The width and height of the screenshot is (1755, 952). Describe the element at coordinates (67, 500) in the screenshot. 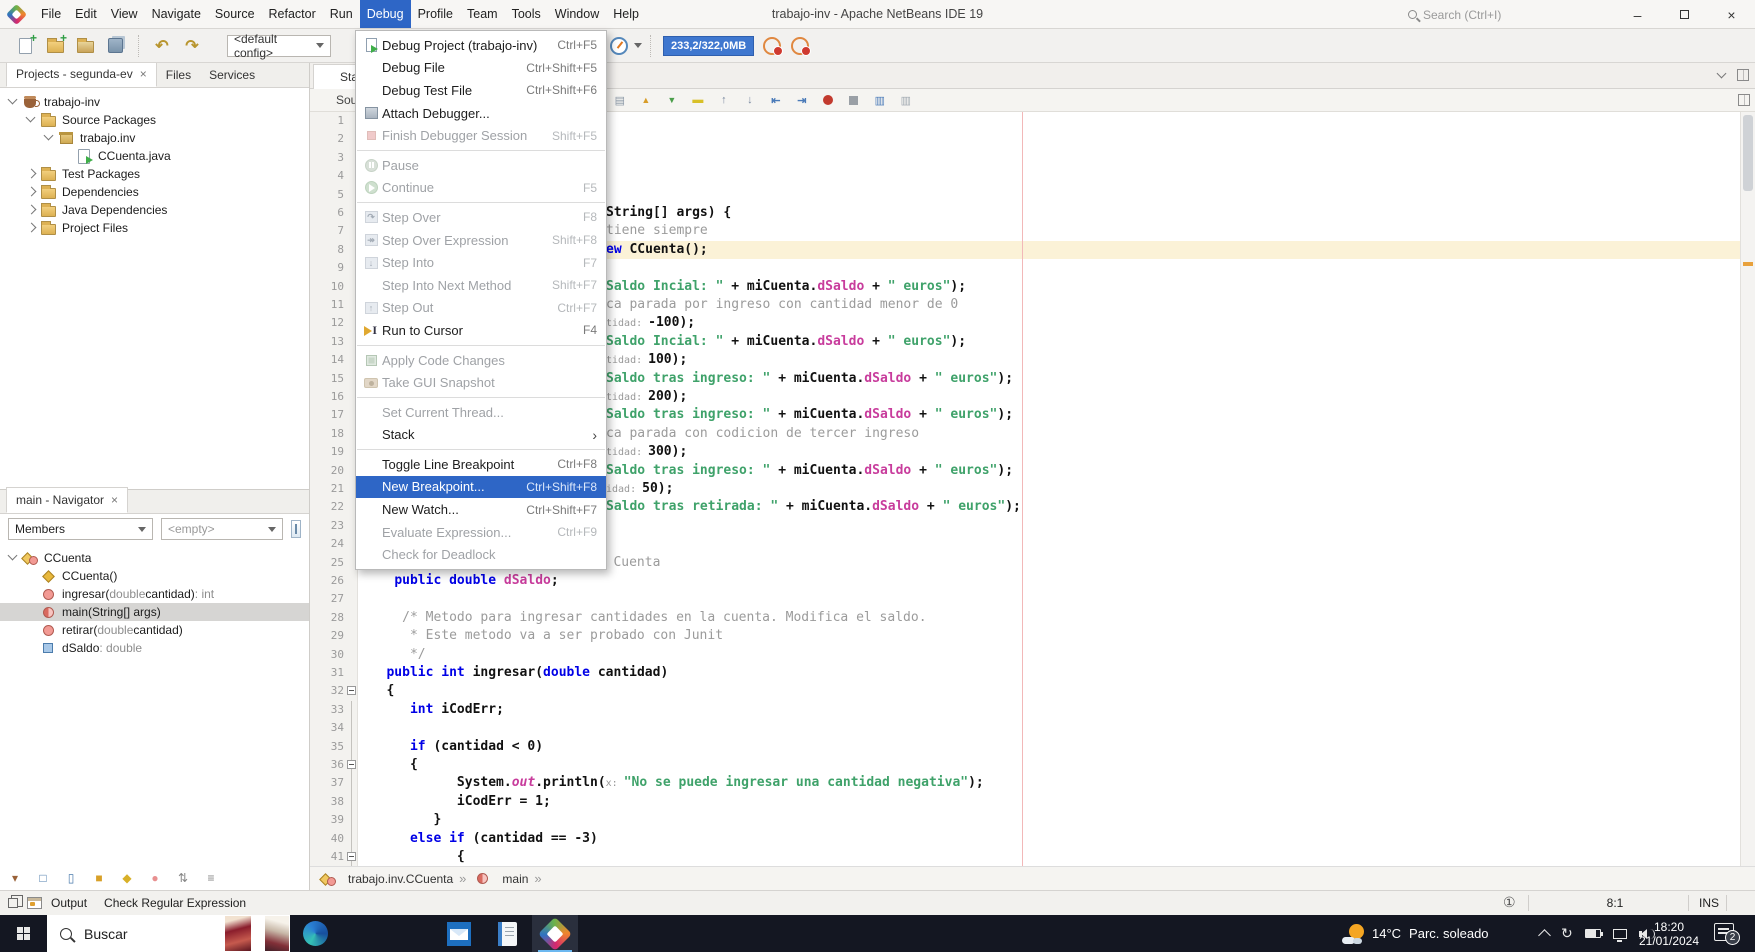

I see `tab-navigator: main - Navigator ×` at that location.